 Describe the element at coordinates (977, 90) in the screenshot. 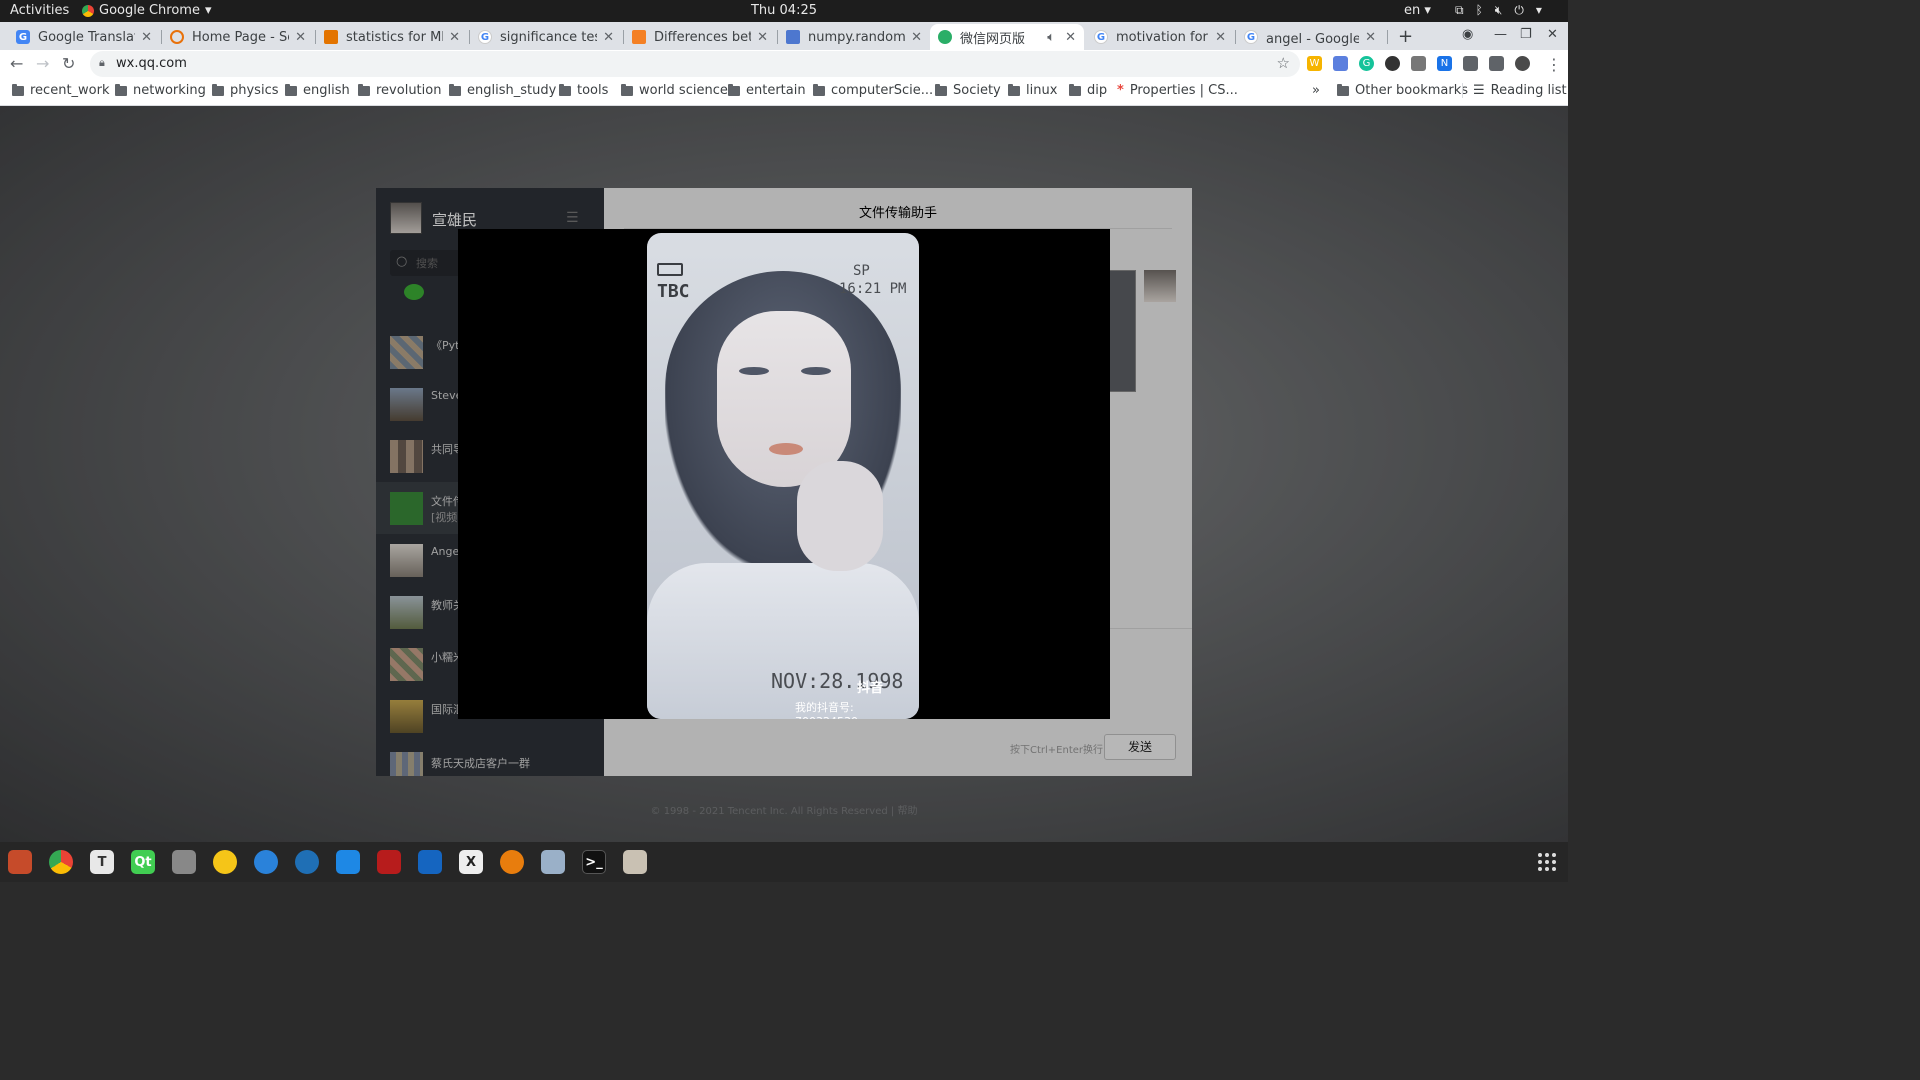

I see `bookmark-label: Society` at that location.